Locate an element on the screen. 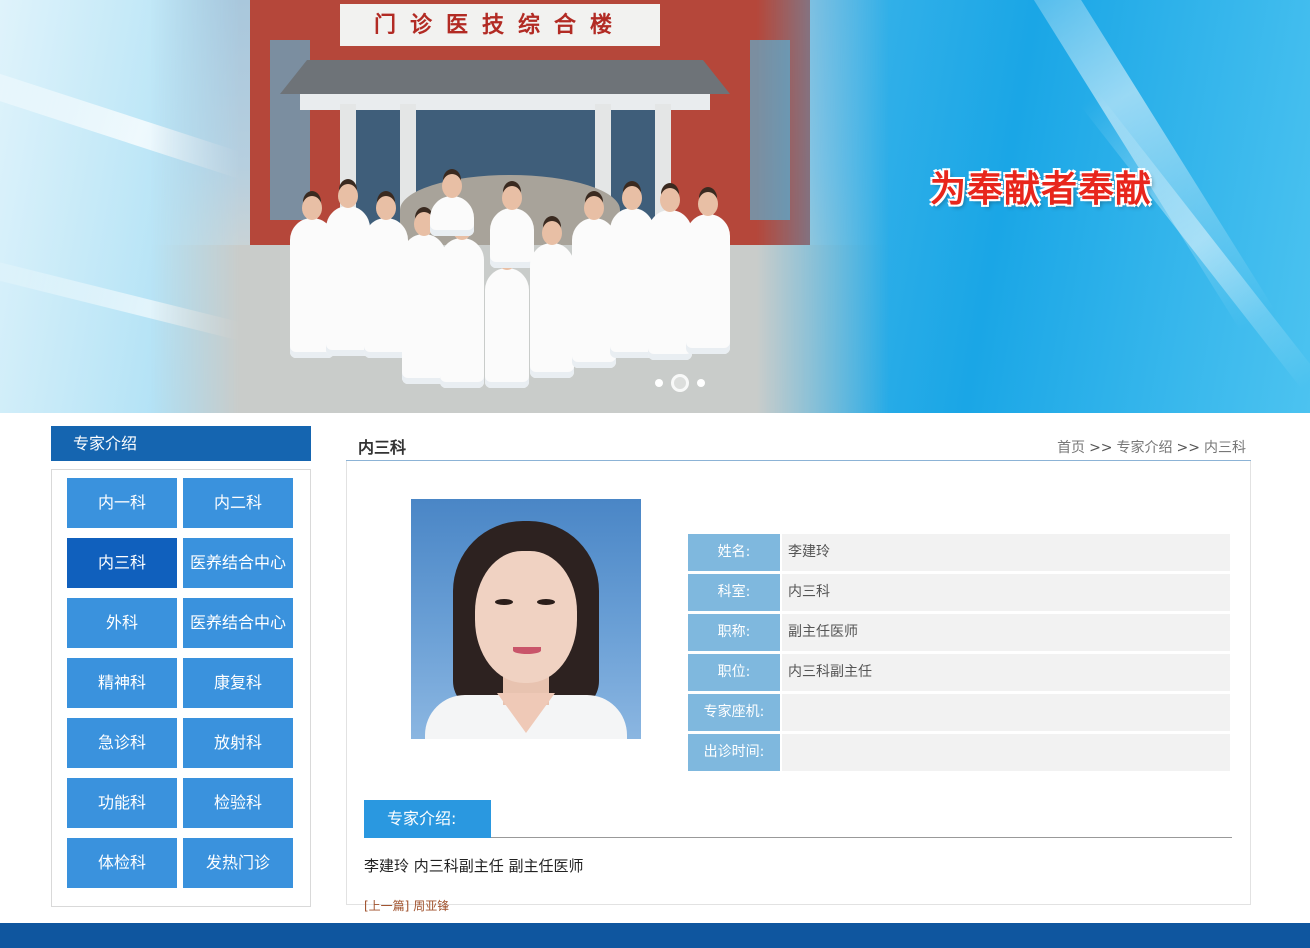 The image size is (1310, 948). department-button: 康复科 is located at coordinates (238, 683).